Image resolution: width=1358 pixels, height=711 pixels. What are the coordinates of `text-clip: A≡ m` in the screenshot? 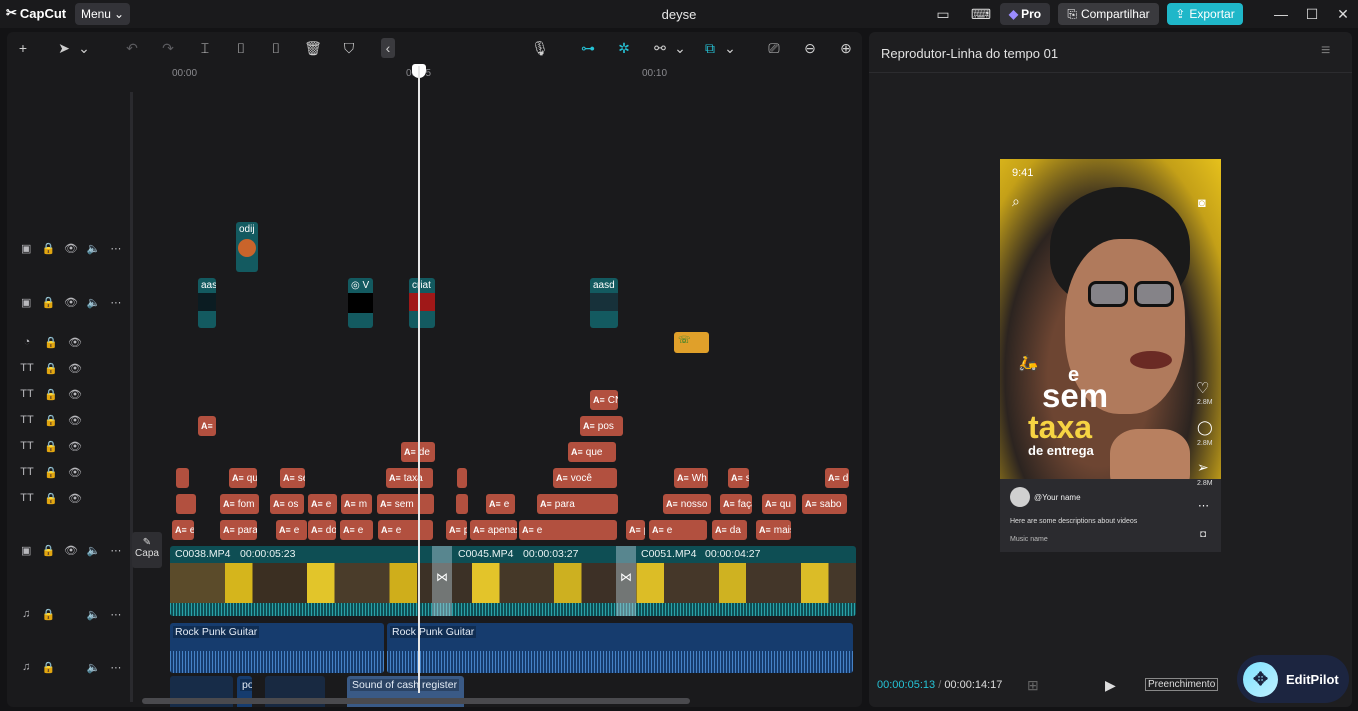 It's located at (356, 504).